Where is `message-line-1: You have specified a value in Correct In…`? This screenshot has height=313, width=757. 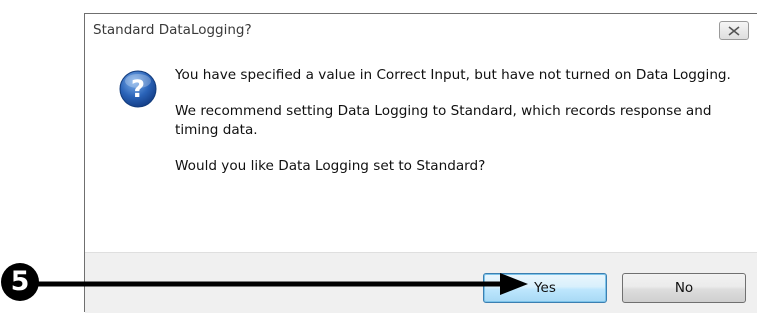 message-line-1: You have specified a value in Correct In… is located at coordinates (453, 75).